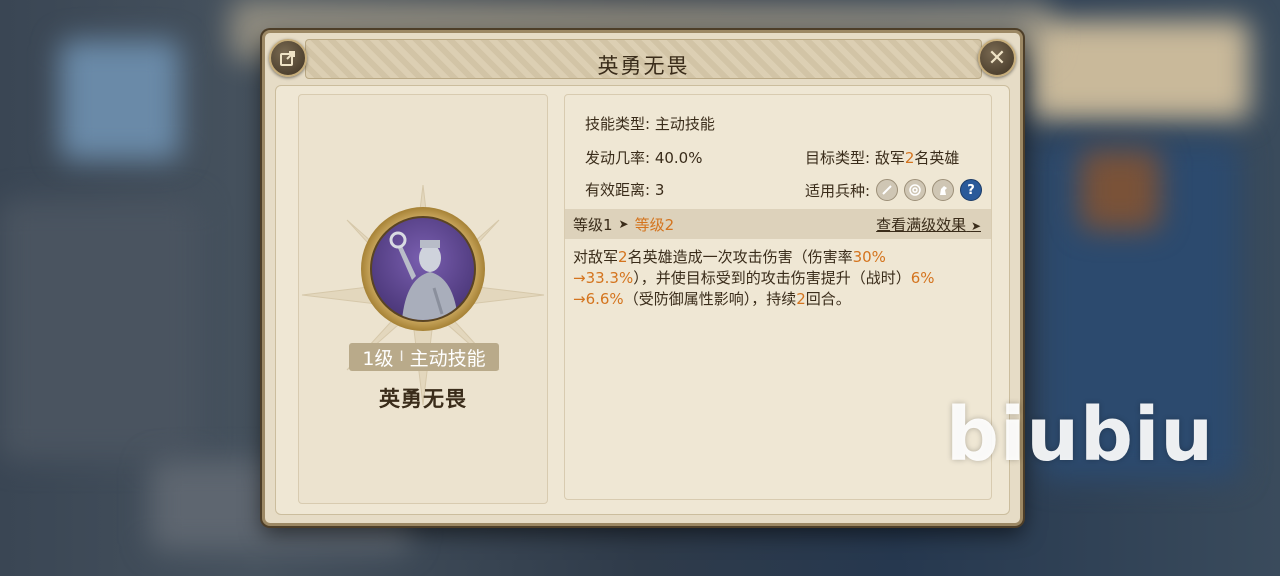 This screenshot has height=576, width=1280. I want to click on skill-level-badge: 1级 I 主动技能, so click(424, 357).